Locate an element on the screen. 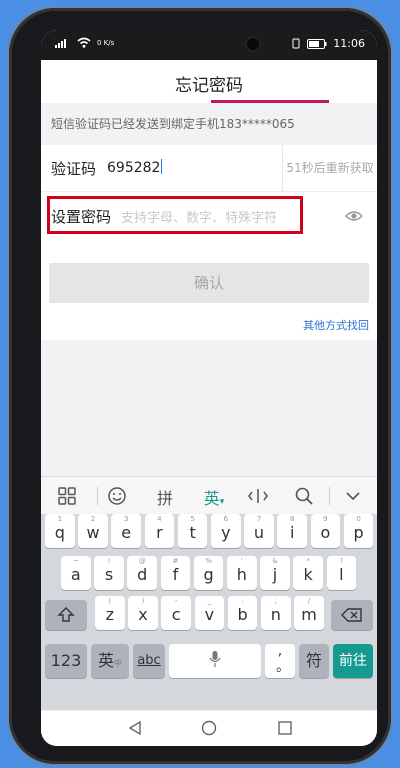  resend-code-button: 51秒后重新获取 is located at coordinates (329, 168).